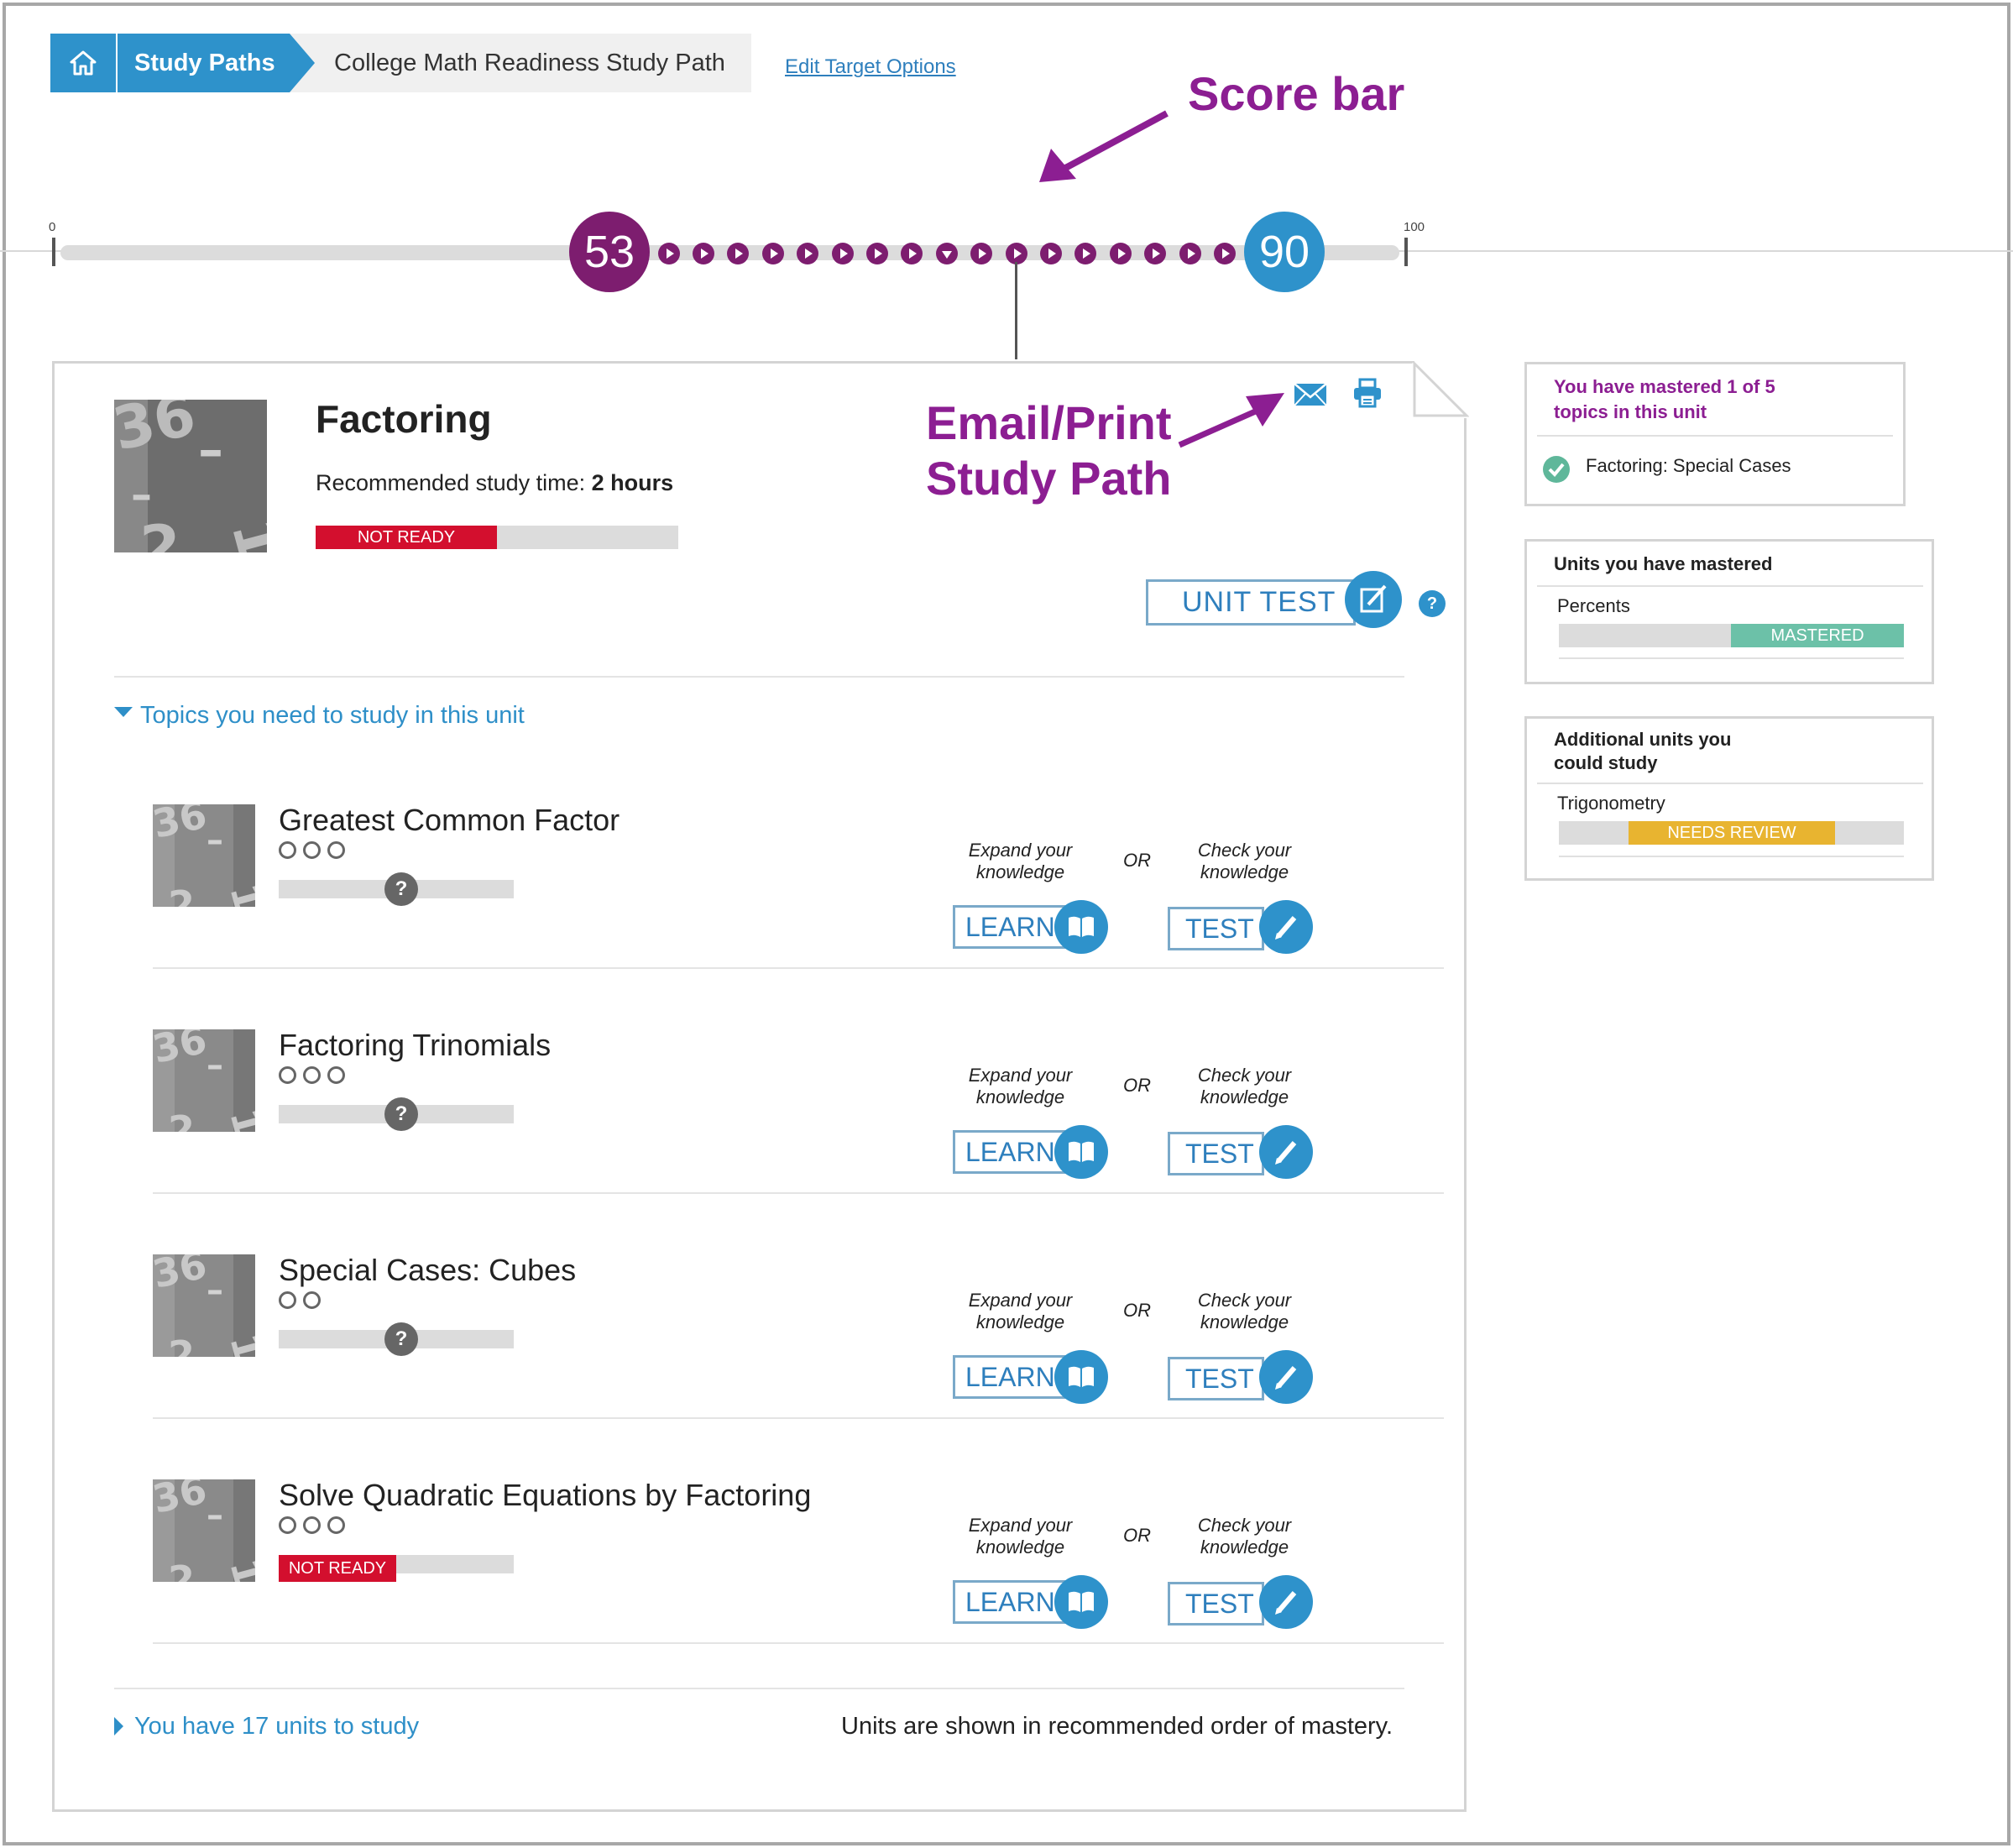 The width and height of the screenshot is (2013, 1848). I want to click on additional-units-title-1: Additional units you, so click(1643, 739).